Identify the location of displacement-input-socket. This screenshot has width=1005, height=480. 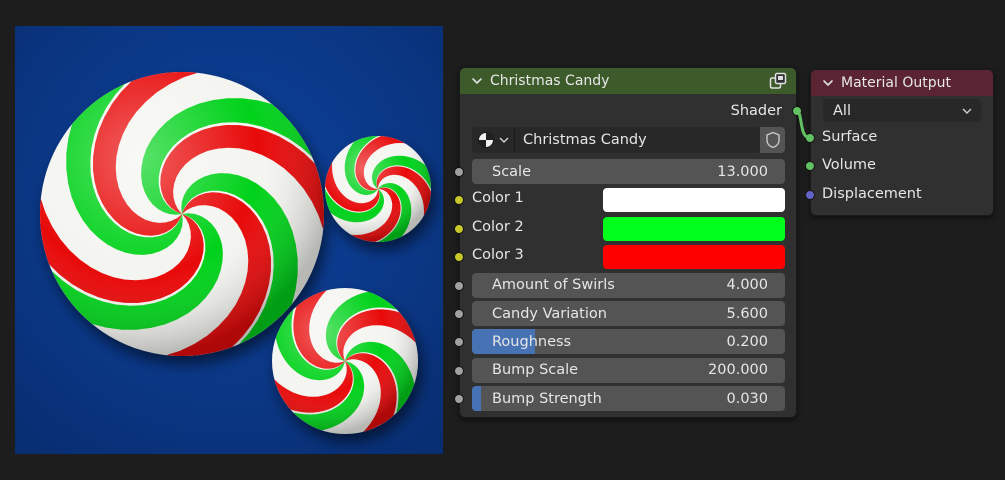
(810, 195).